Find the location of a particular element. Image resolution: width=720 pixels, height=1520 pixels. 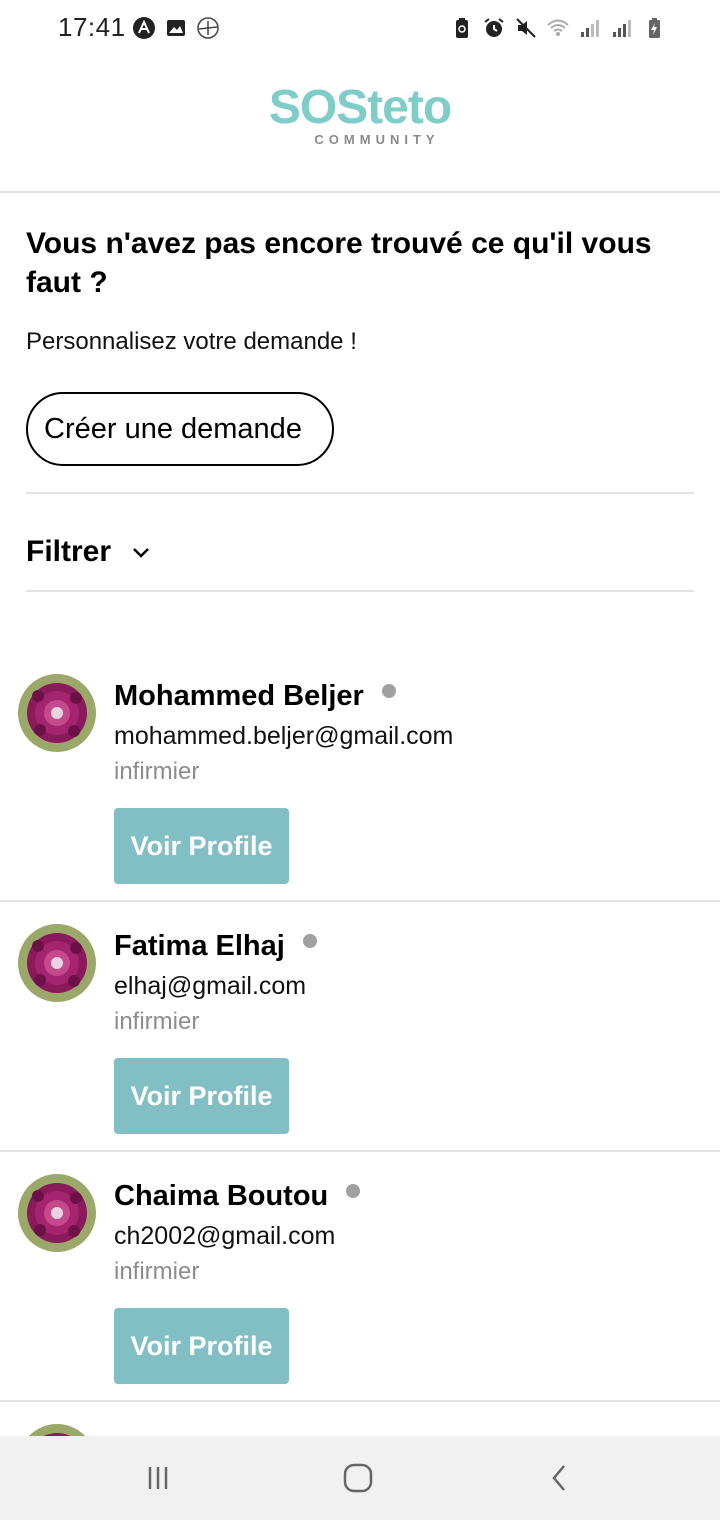

mute-icon is located at coordinates (526, 28).